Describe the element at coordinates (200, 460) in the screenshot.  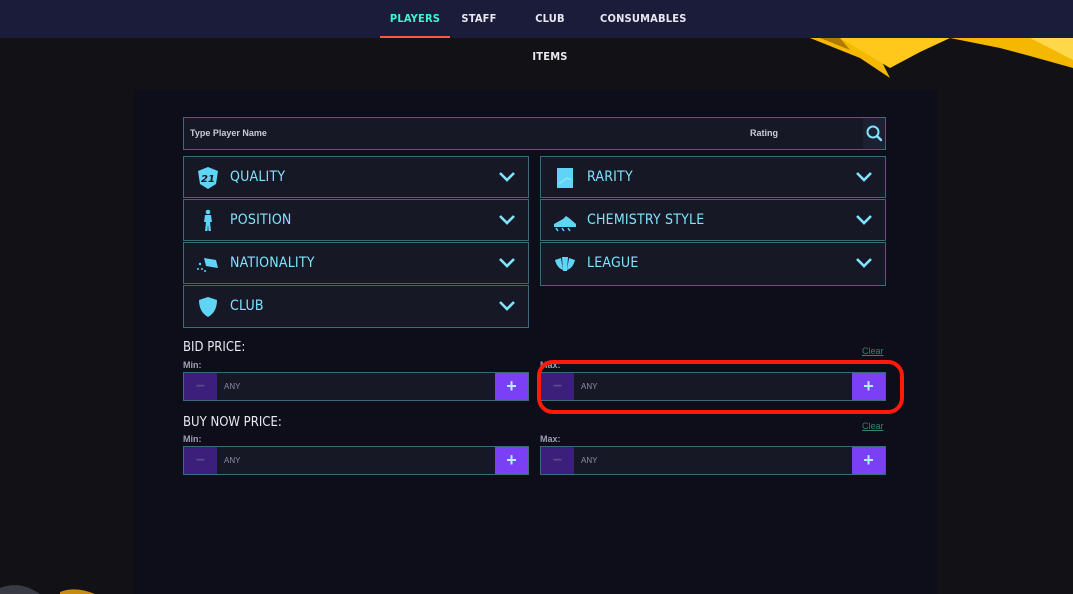
I see `buy-now-min-decrement-button: −` at that location.